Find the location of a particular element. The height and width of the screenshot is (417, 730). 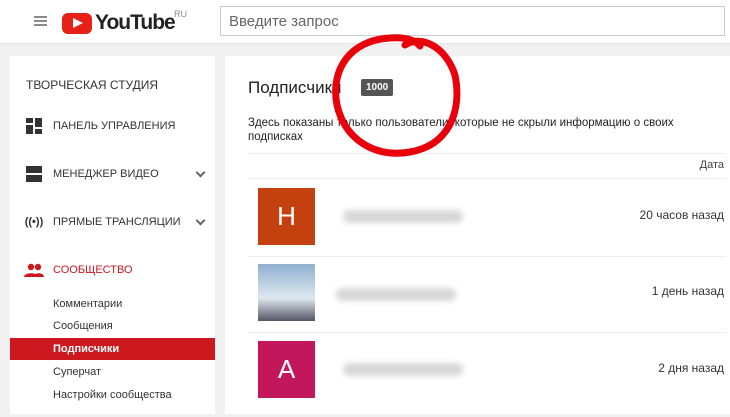

search-input: Введите запрос is located at coordinates (472, 21).